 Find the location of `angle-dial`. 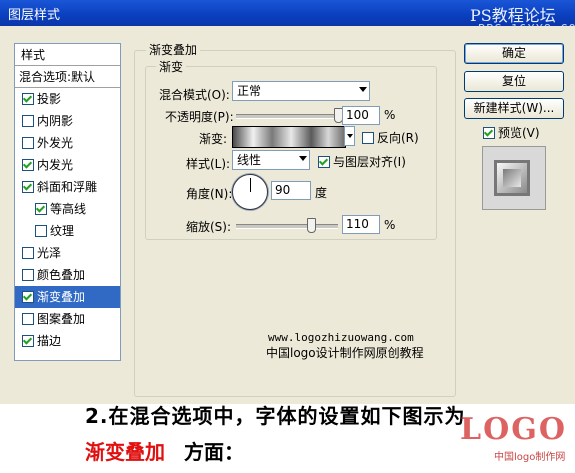

angle-dial is located at coordinates (250, 192).